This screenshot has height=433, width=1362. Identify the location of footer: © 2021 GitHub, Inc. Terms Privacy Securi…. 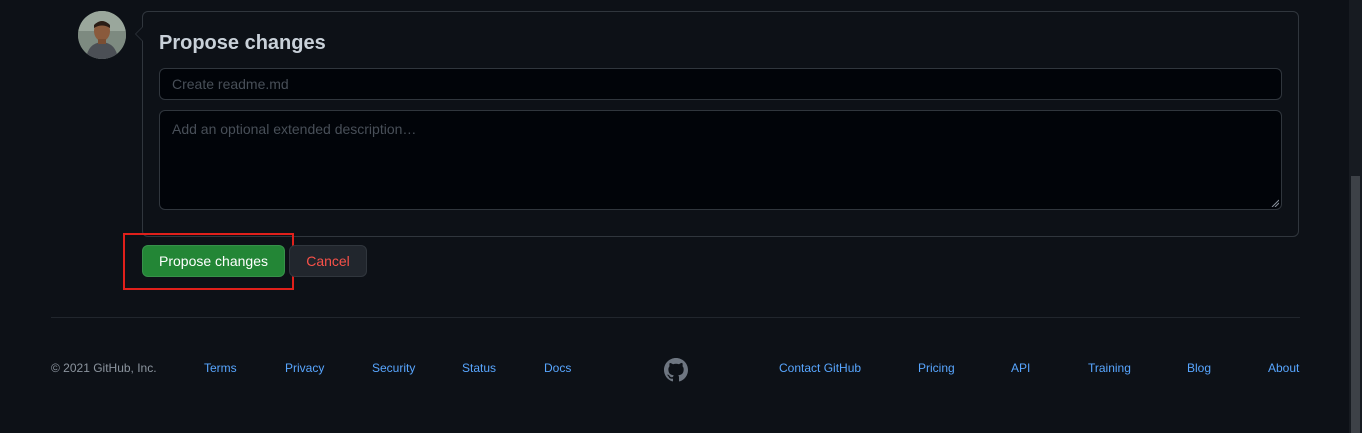
(681, 370).